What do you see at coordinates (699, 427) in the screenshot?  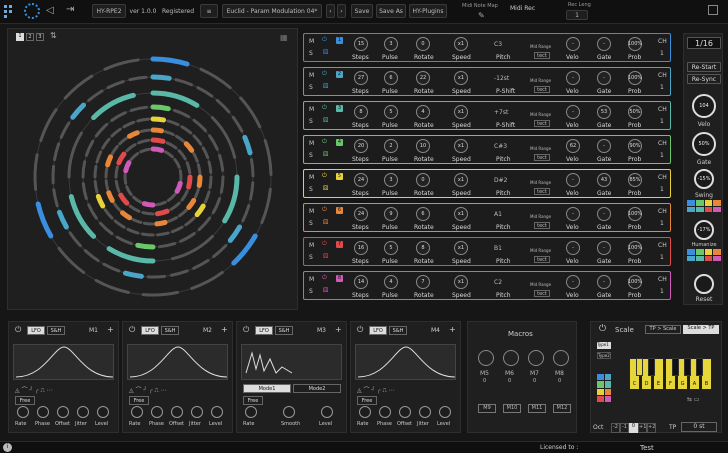 I see `tp-value: 0 st` at bounding box center [699, 427].